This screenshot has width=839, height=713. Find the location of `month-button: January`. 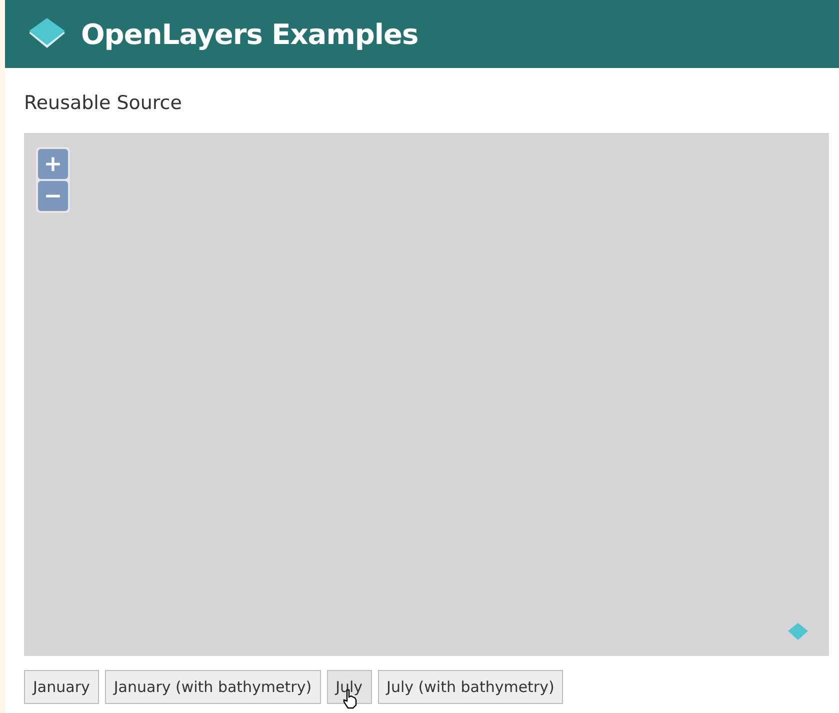

month-button: January is located at coordinates (61, 687).